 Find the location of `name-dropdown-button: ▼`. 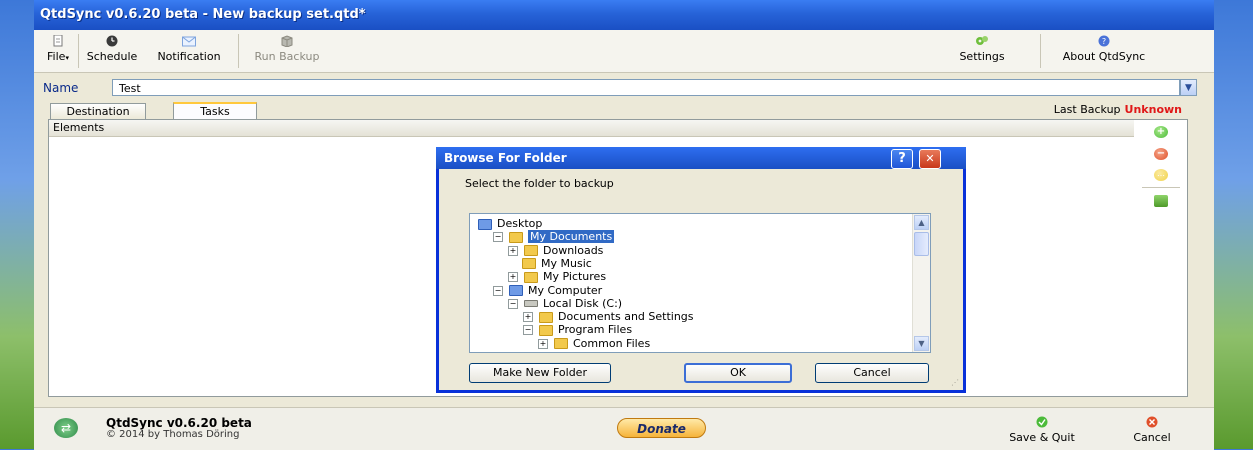

name-dropdown-button: ▼ is located at coordinates (1188, 87).